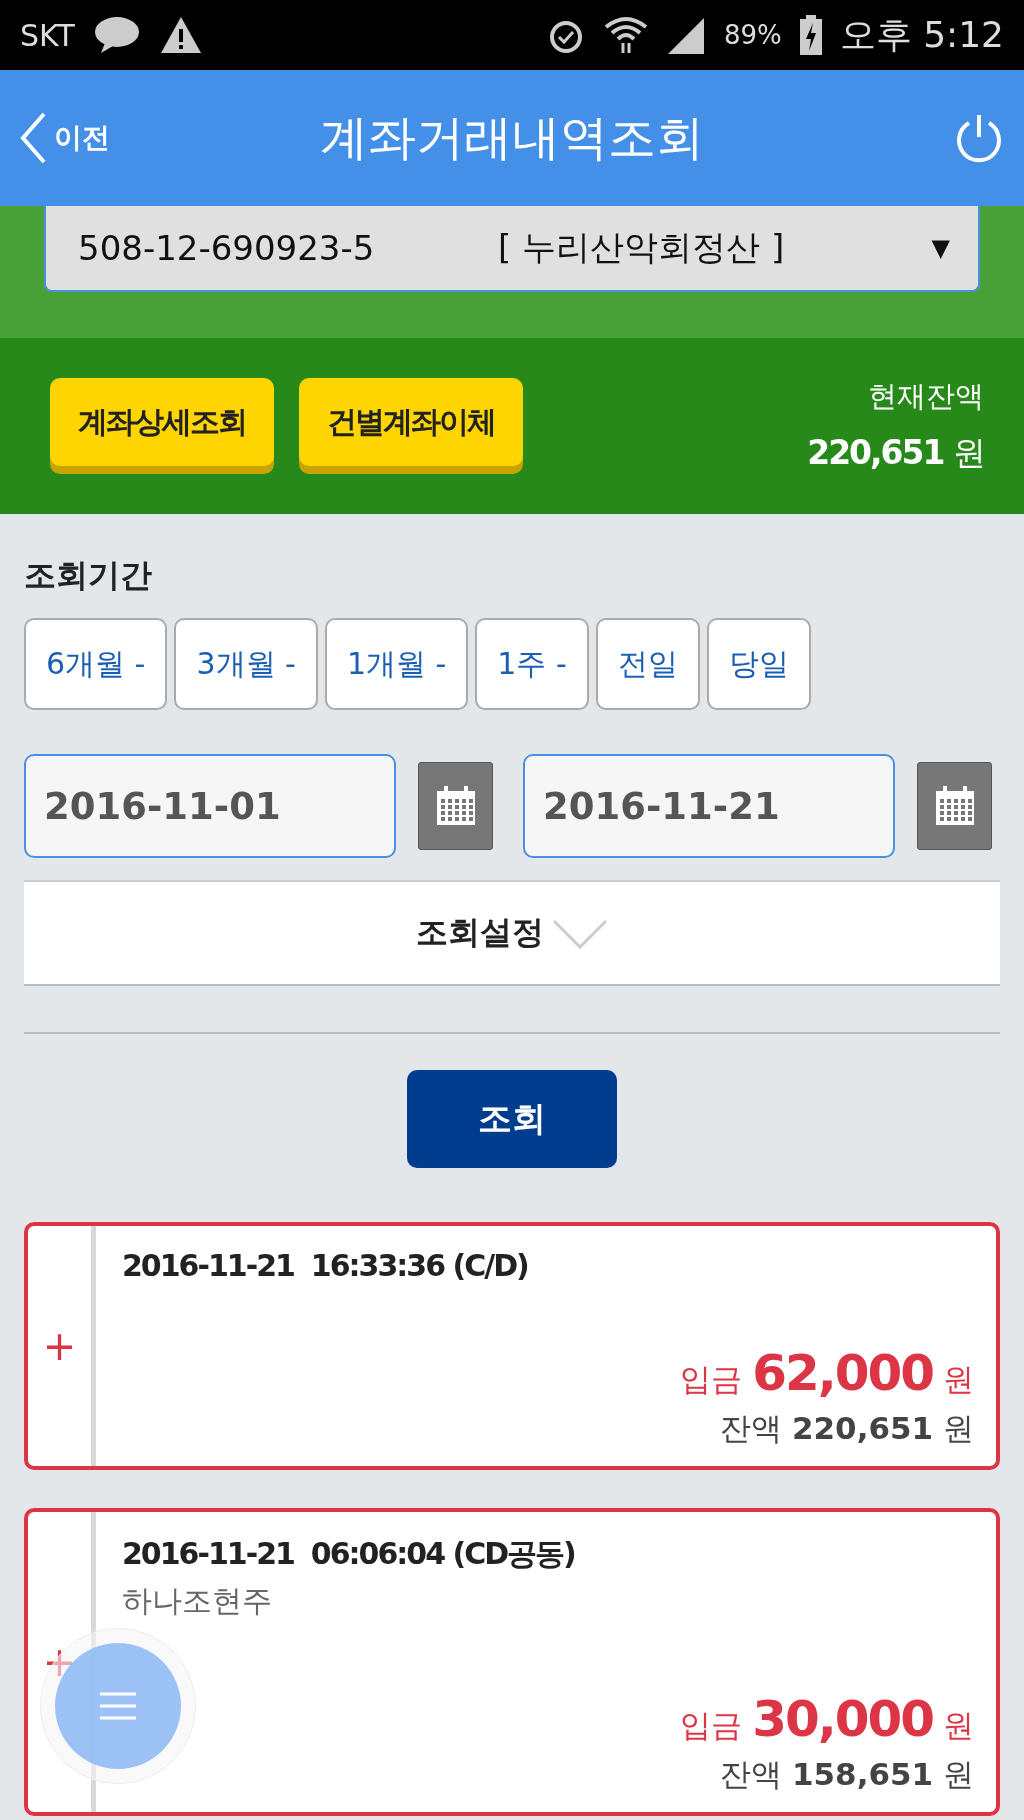 The image size is (1024, 1820). Describe the element at coordinates (847, 1428) in the screenshot. I see `transaction-balance: 잔액 220,651 원` at that location.